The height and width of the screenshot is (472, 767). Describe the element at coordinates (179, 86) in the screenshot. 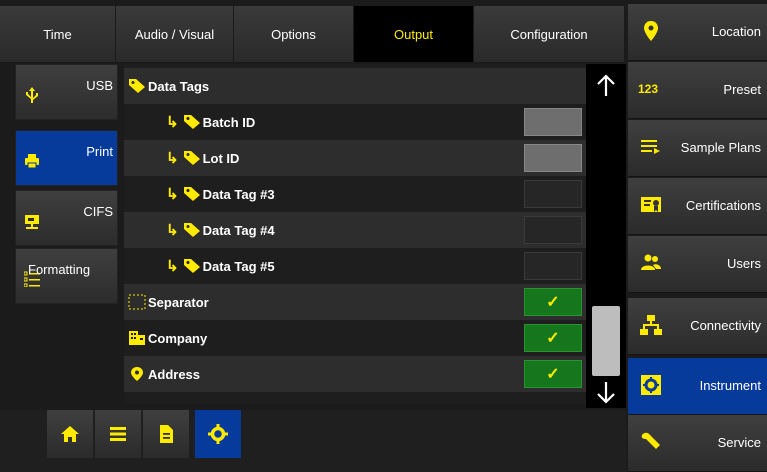

I see `list-header-label: Data Tags` at that location.